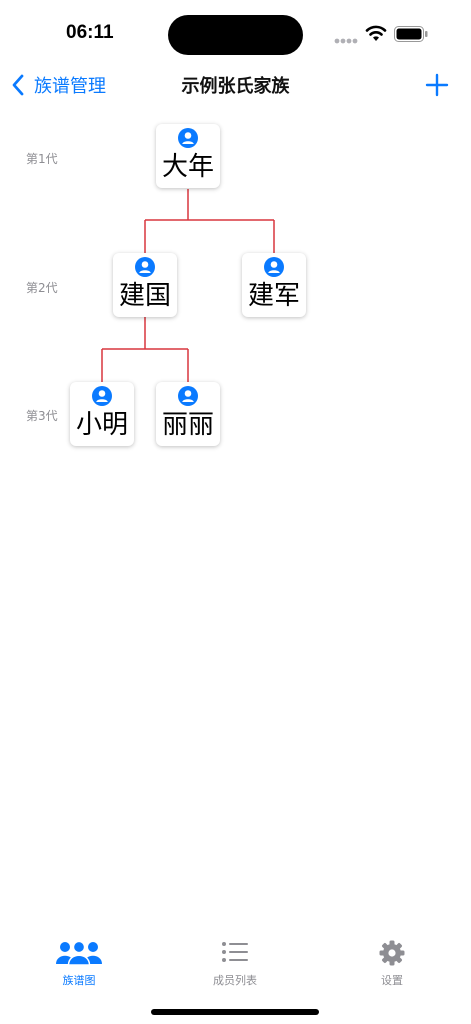  I want to click on dynamic-island, so click(235, 35).